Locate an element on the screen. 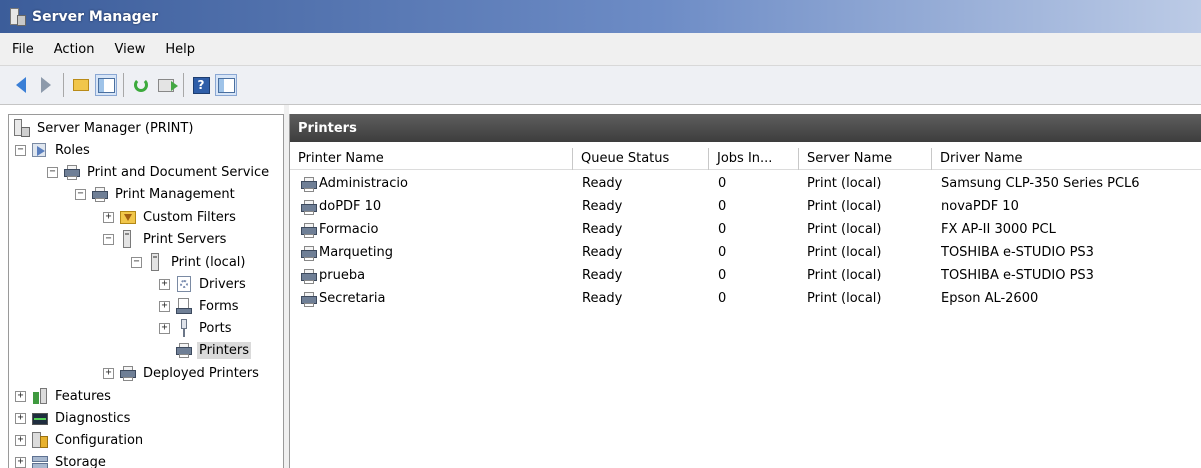  tree-item-storage: + Storage is located at coordinates (61, 459).